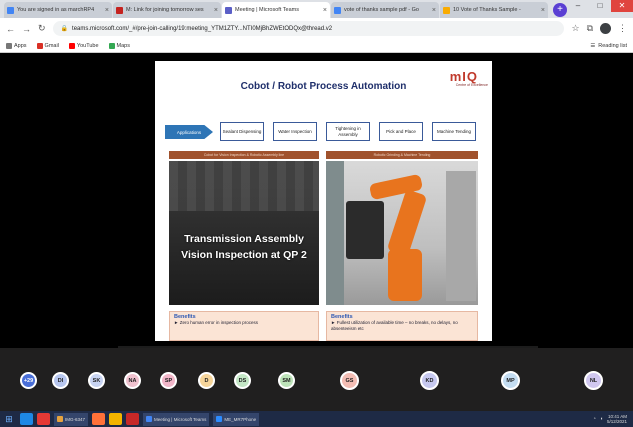  I want to click on participants-strip: +29 DI SK NA SP D DS SM GS KD MP NL, so click(316, 379).